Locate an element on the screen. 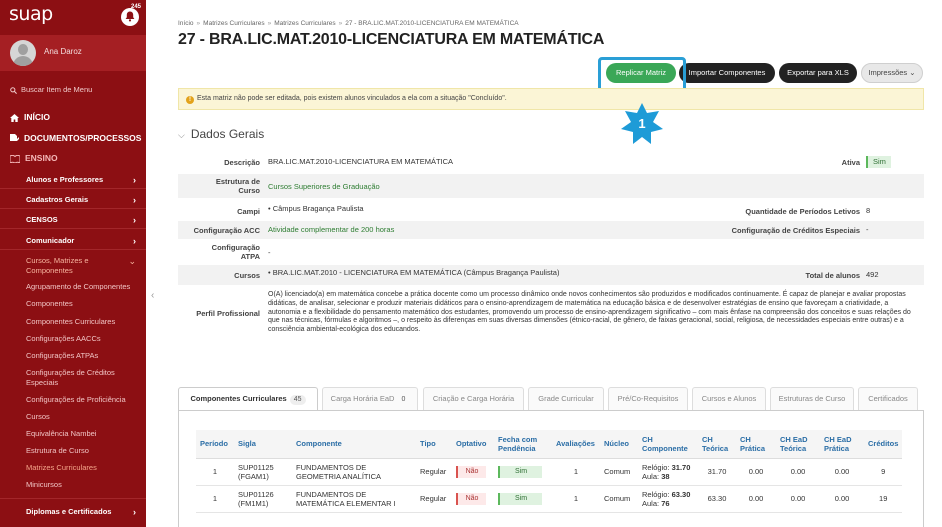  cell-componente: FUNDAMENTOS DE MATEMÁTICA ELEMENTAR I is located at coordinates (354, 499).